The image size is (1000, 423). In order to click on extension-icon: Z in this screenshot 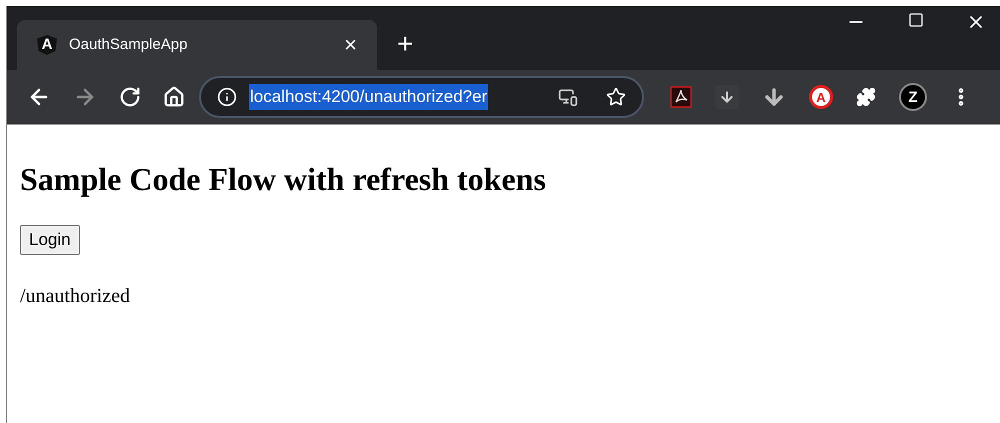, I will do `click(913, 97)`.